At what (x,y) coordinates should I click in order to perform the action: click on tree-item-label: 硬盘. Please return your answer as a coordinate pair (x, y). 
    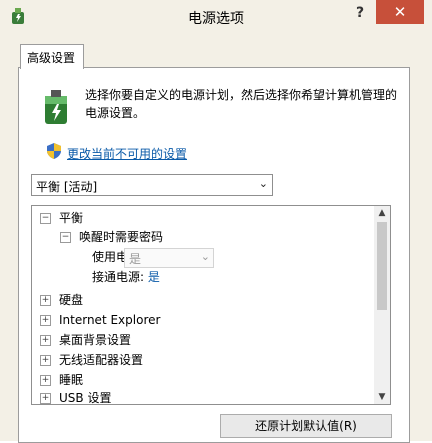
    Looking at the image, I should click on (71, 300).